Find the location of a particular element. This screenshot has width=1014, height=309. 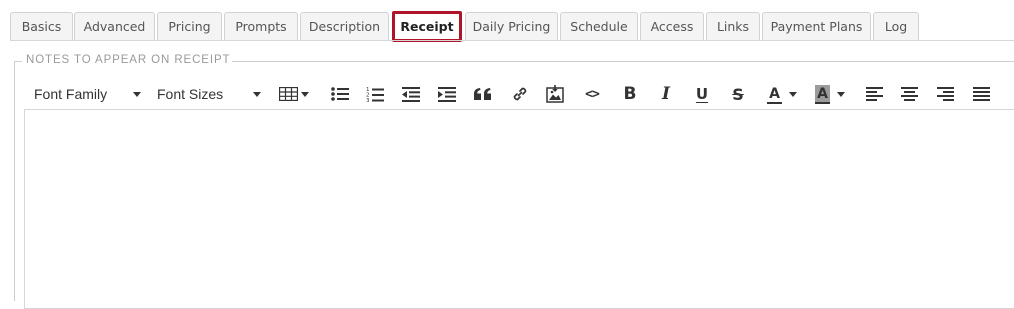

font-family-dropdown: Font Family is located at coordinates (87, 94).